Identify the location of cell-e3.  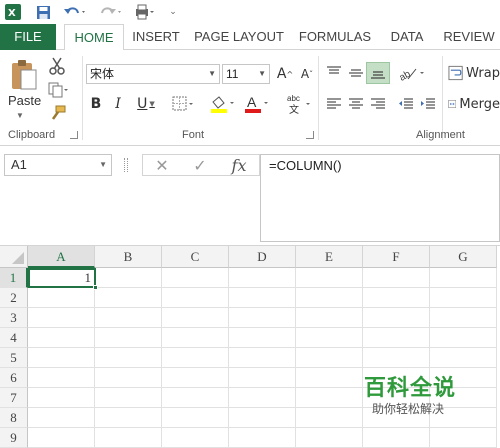
(329, 318).